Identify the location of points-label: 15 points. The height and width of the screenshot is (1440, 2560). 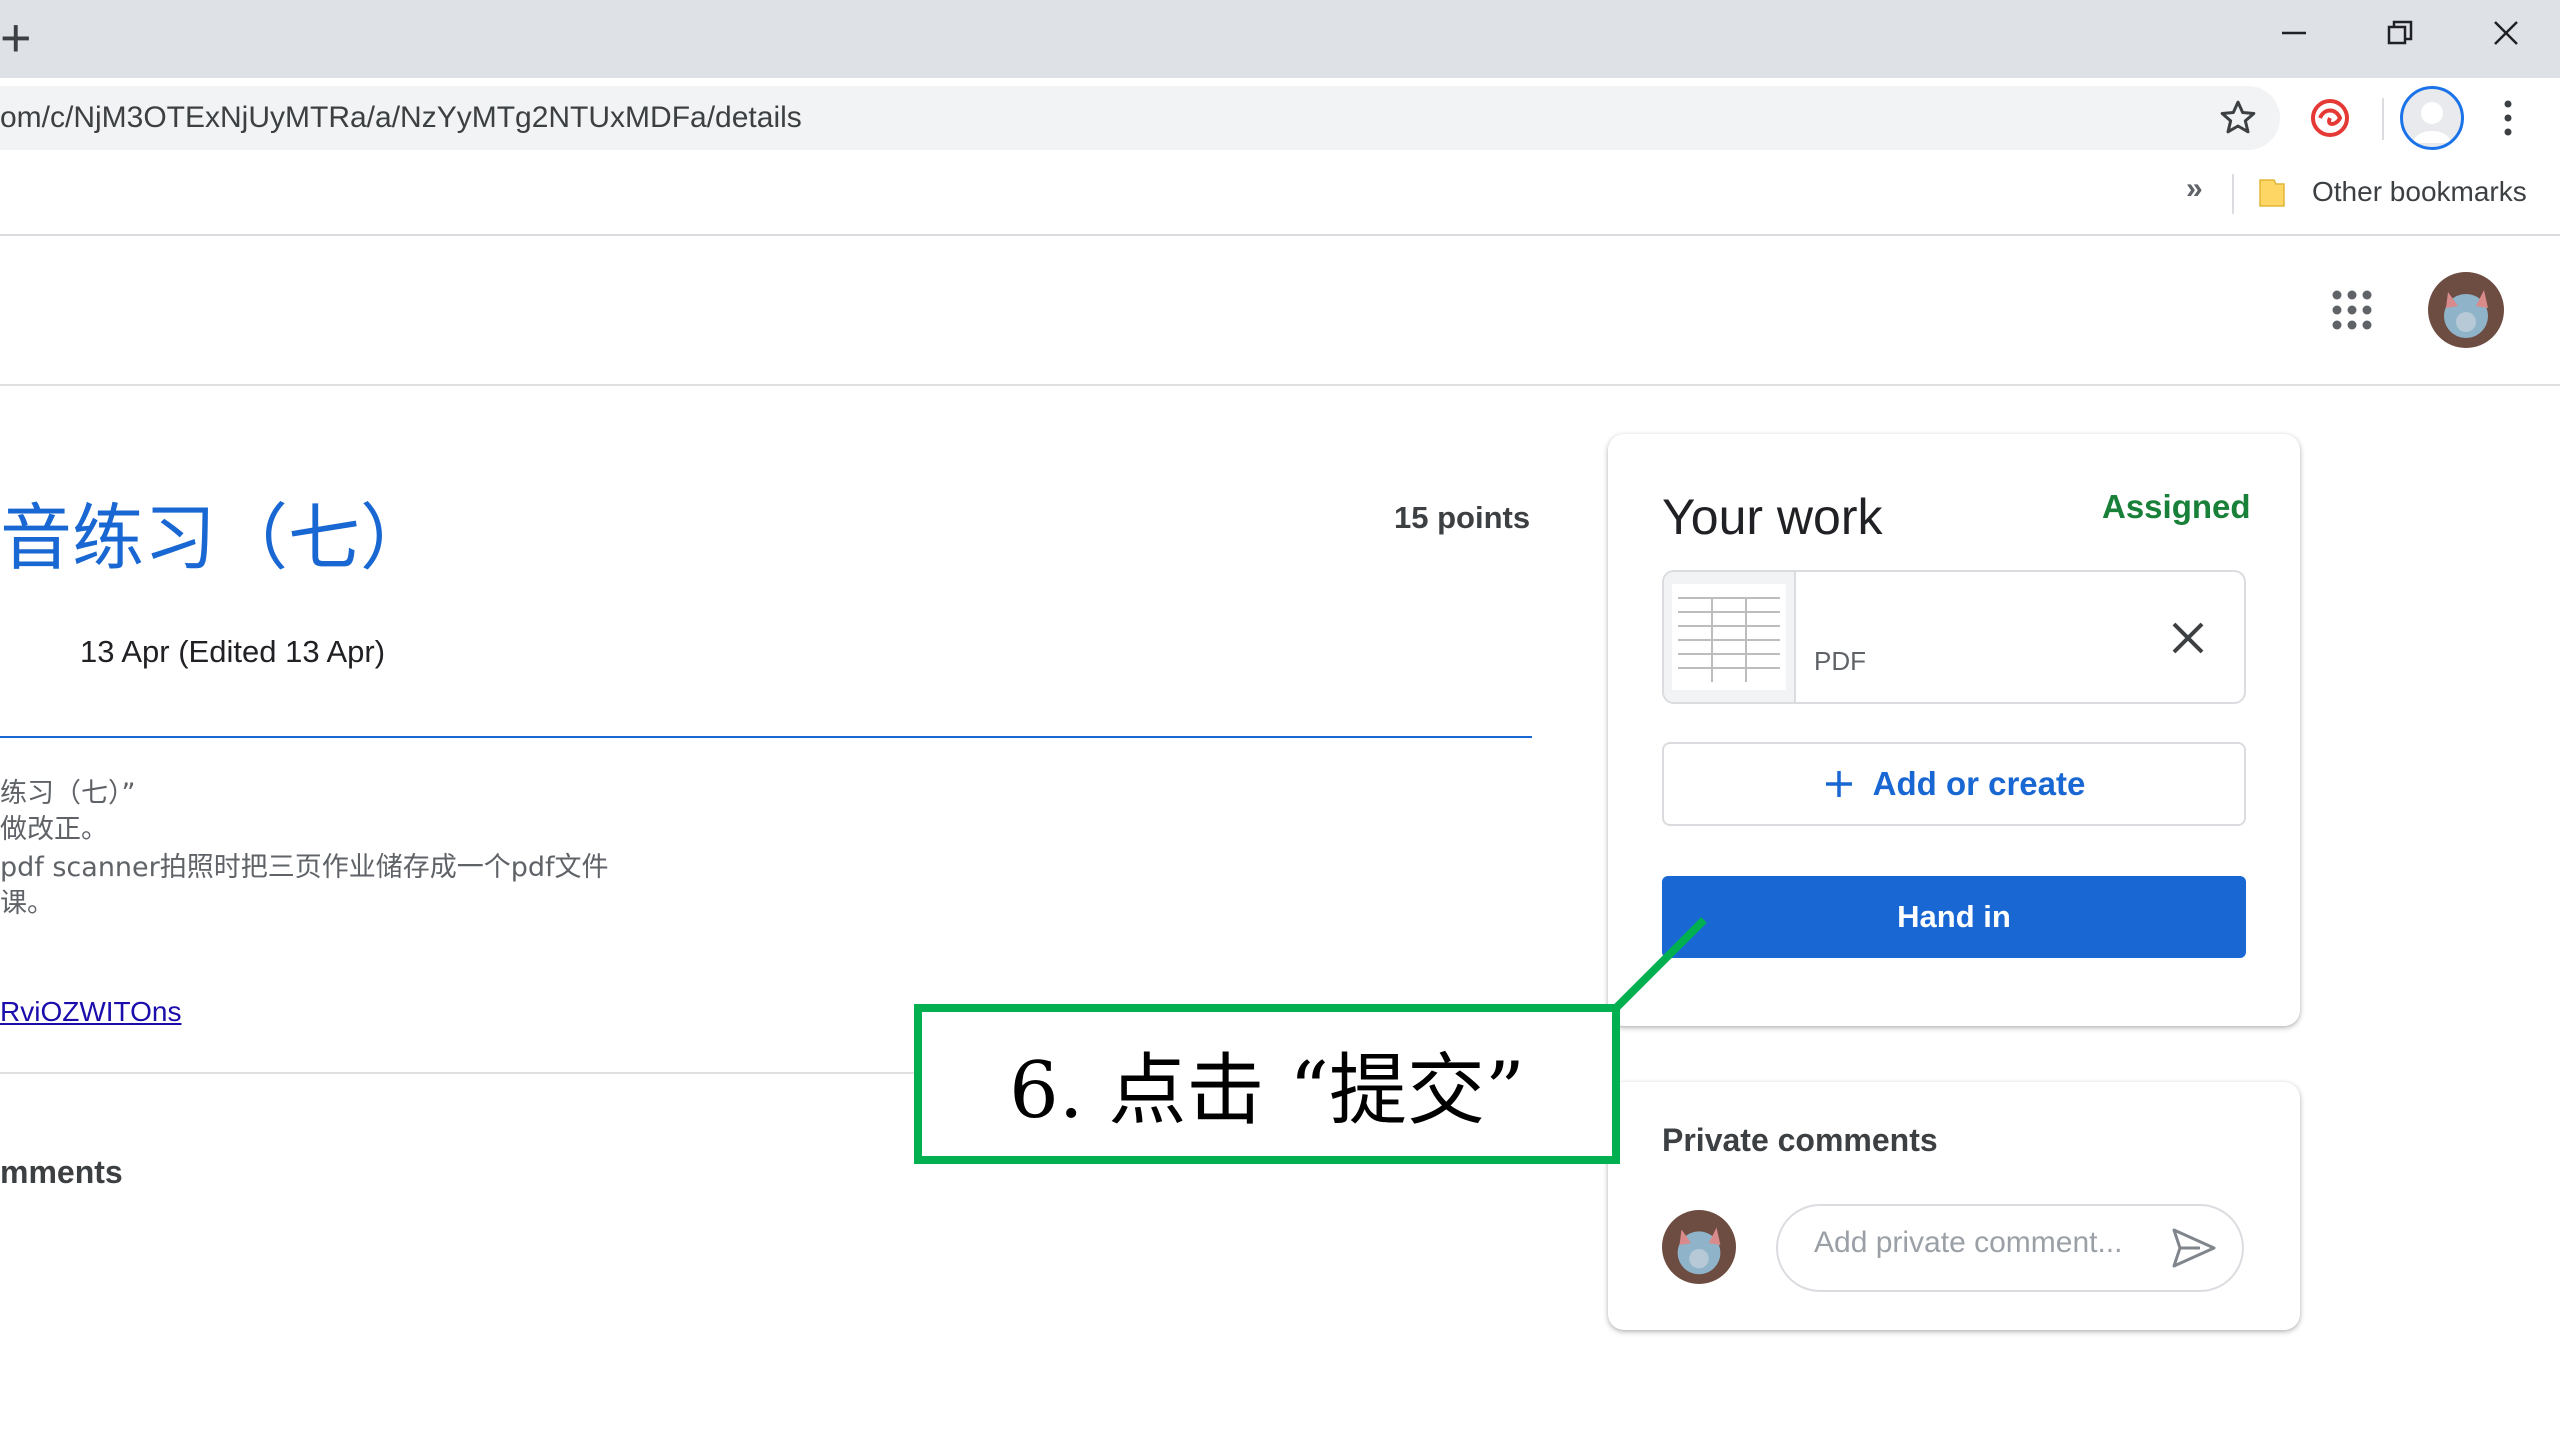
(1462, 517).